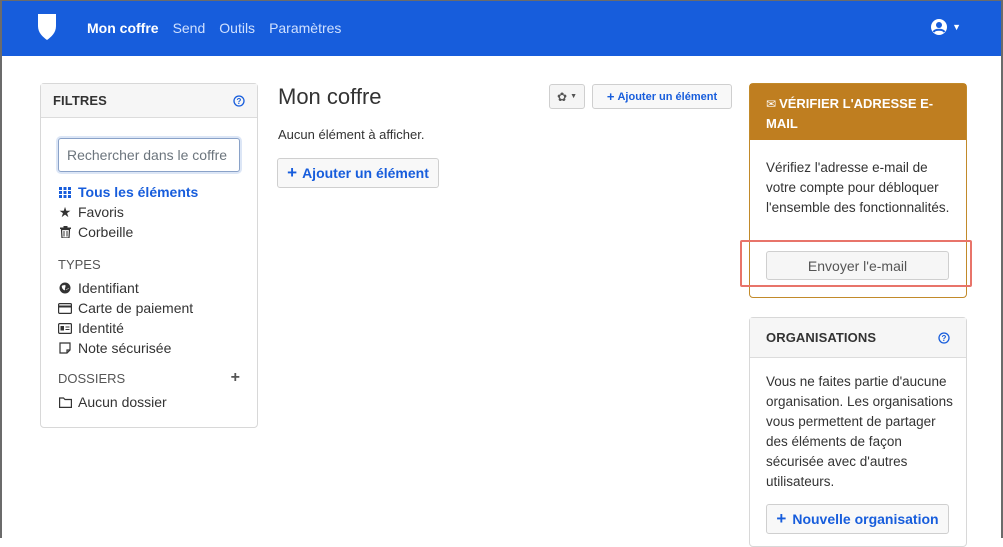 This screenshot has width=1003, height=547. Describe the element at coordinates (65, 288) in the screenshot. I see `globe-icon` at that location.